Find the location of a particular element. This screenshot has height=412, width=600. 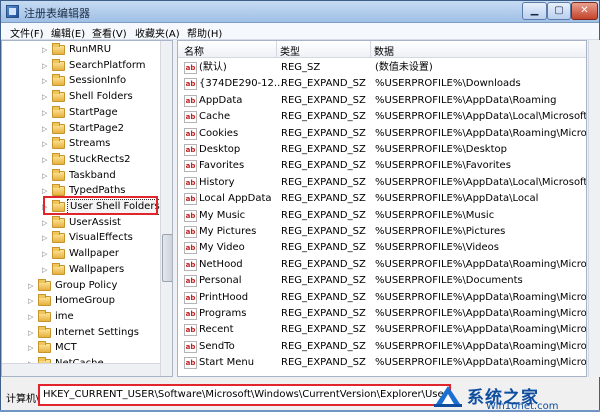

value-name: Cookies is located at coordinates (219, 133).